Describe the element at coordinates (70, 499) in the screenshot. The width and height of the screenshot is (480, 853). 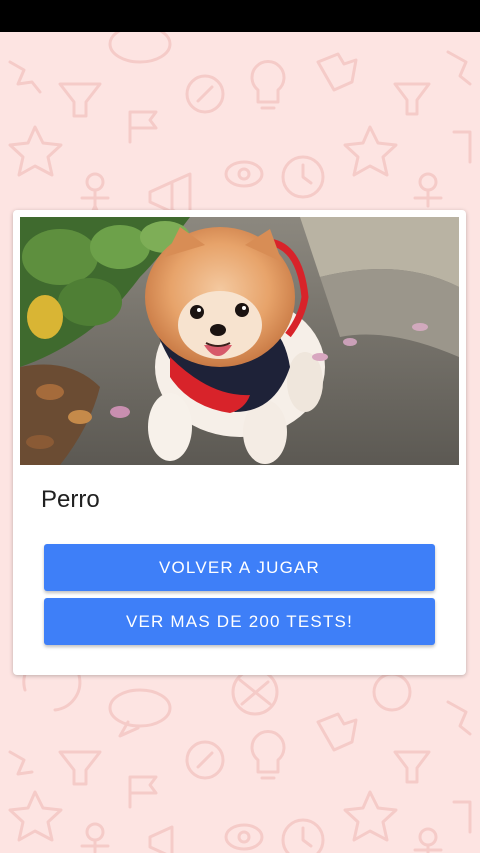
I see `result-title: Perro` at that location.